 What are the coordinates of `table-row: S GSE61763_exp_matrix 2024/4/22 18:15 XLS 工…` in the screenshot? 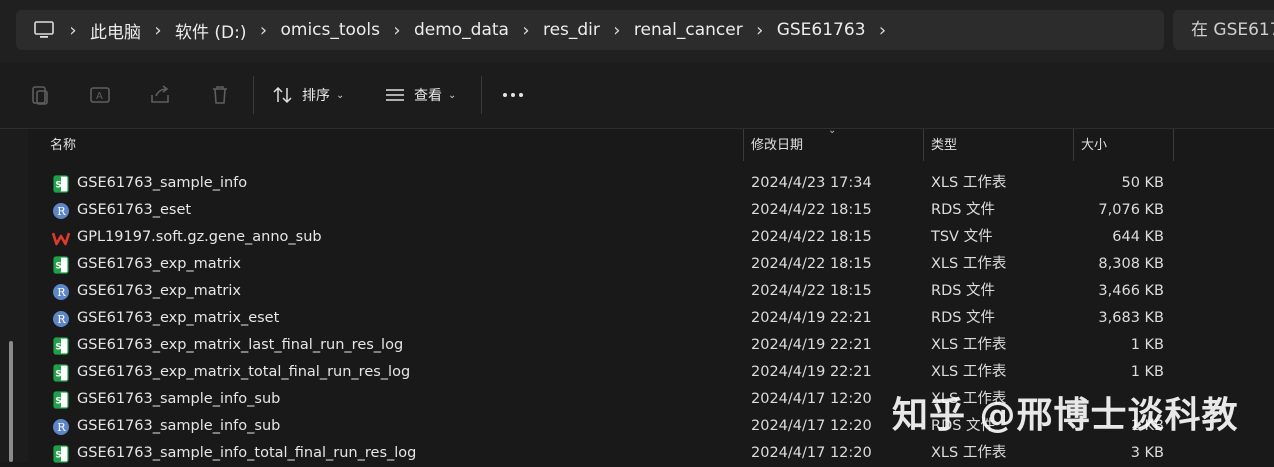 It's located at (651, 264).